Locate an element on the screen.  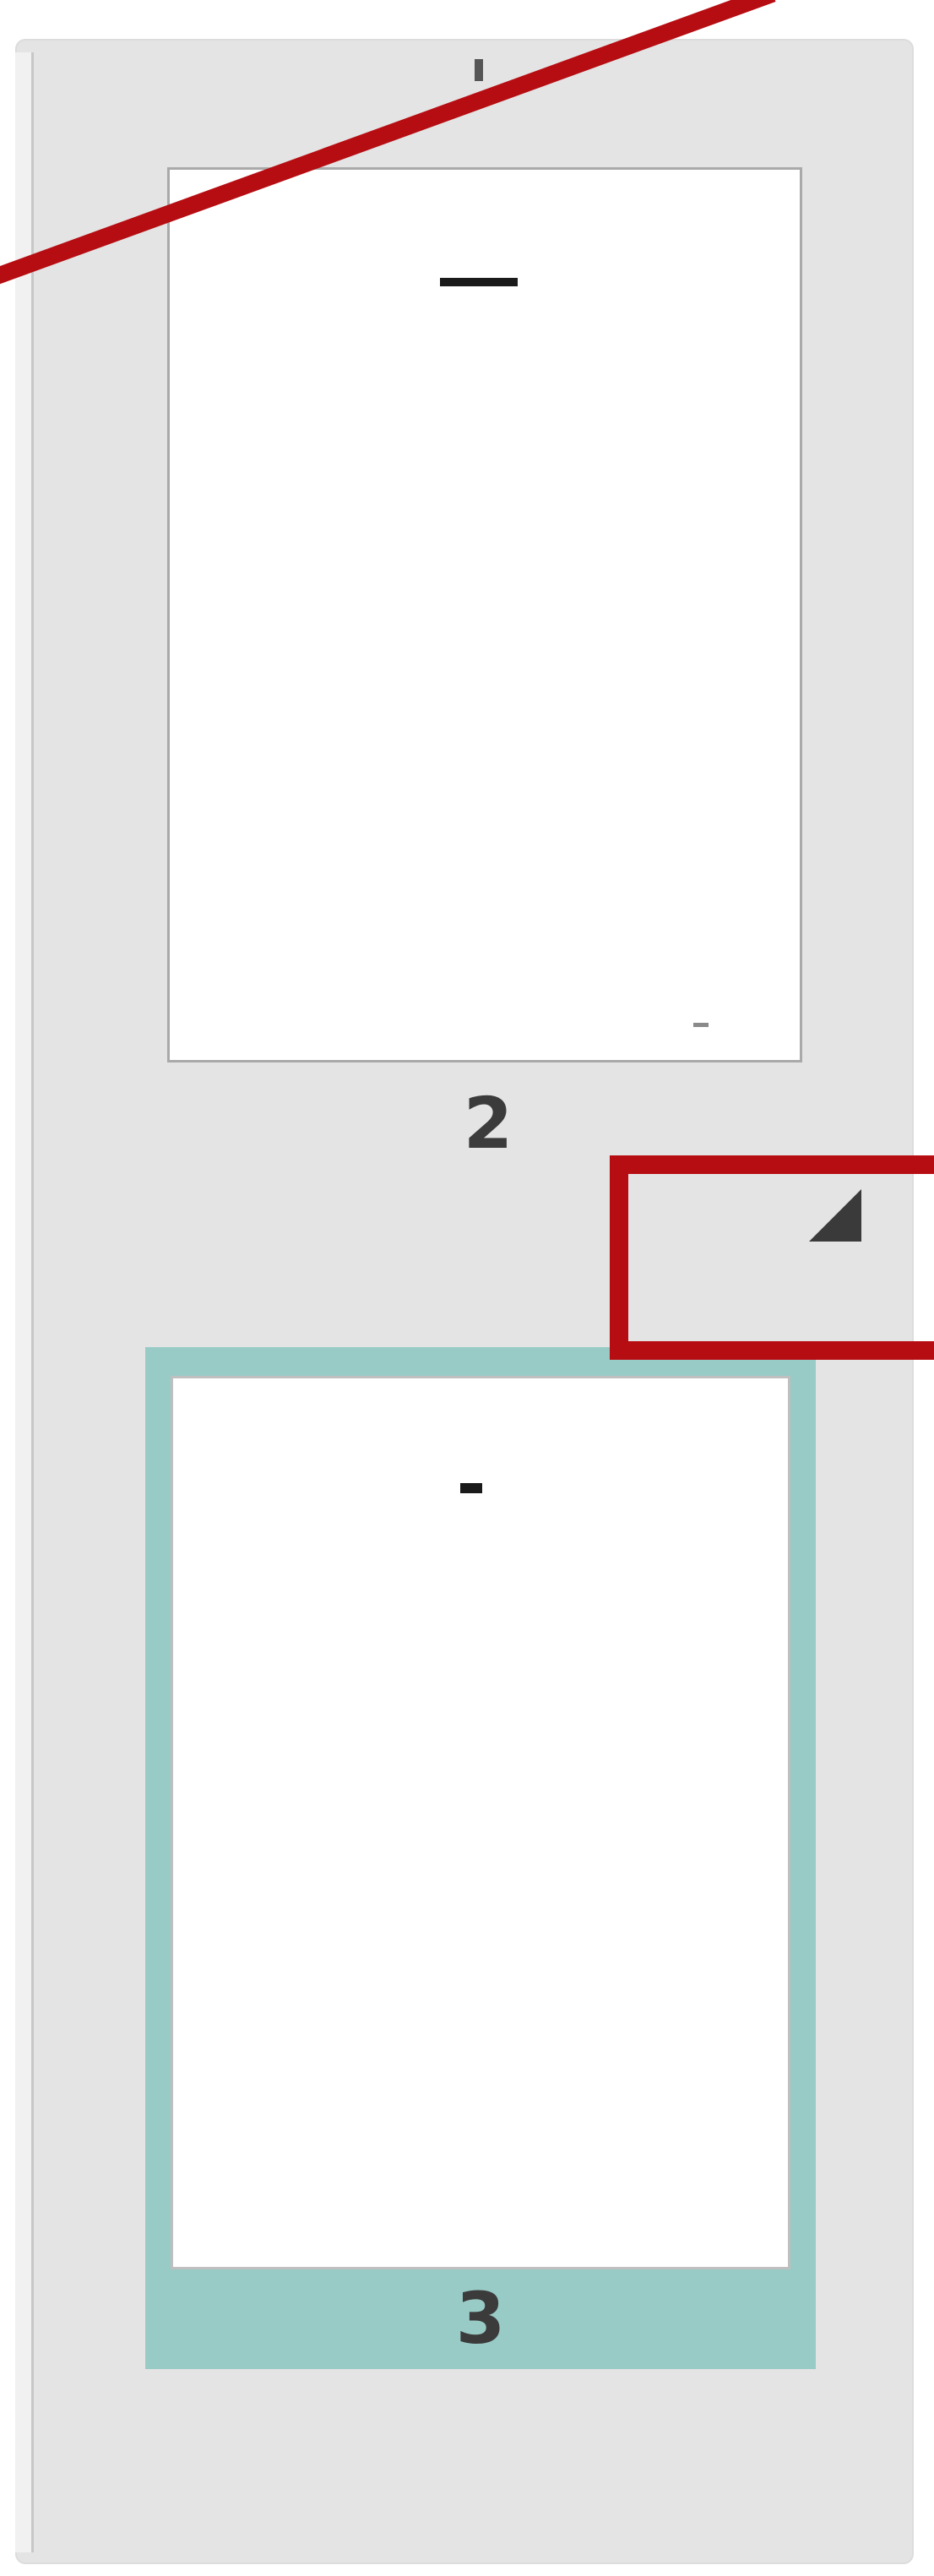
page-1-number-fragment is located at coordinates (479, 70).